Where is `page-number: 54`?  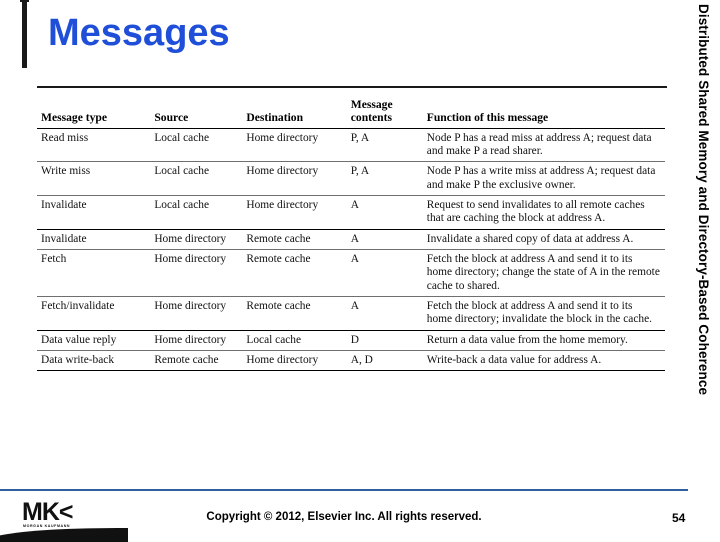 page-number: 54 is located at coordinates (679, 518).